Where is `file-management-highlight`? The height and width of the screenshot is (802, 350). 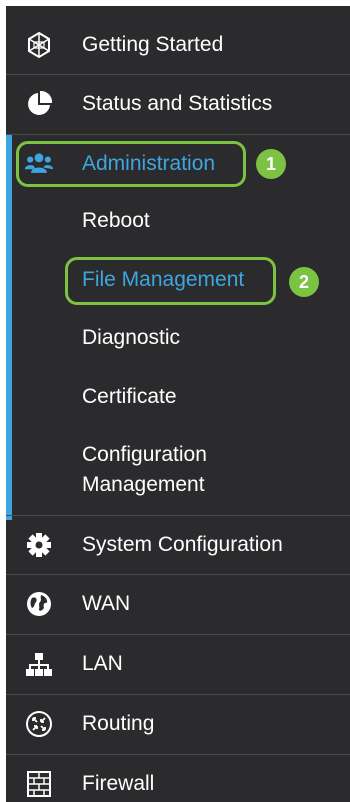
file-management-highlight is located at coordinates (170, 281).